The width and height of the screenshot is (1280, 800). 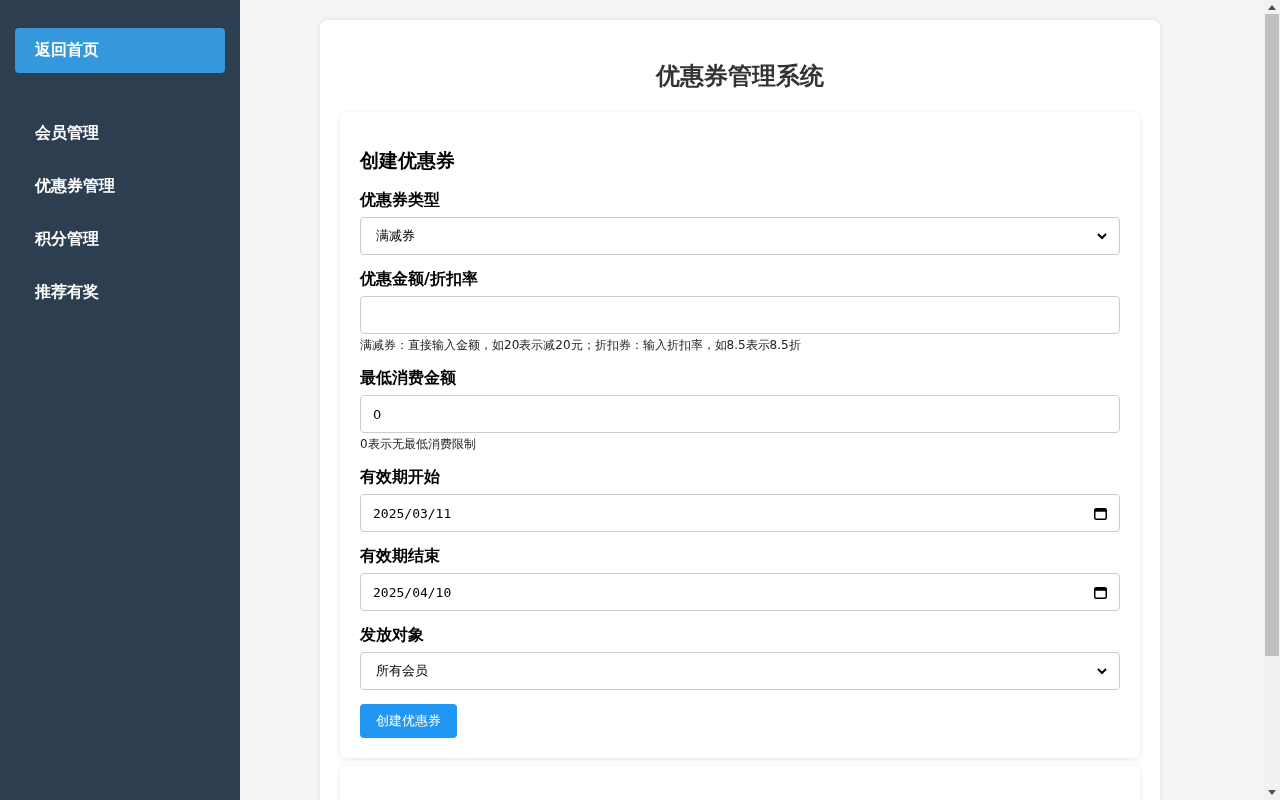 I want to click on sidebar-item: 优惠券管理, so click(x=120, y=186).